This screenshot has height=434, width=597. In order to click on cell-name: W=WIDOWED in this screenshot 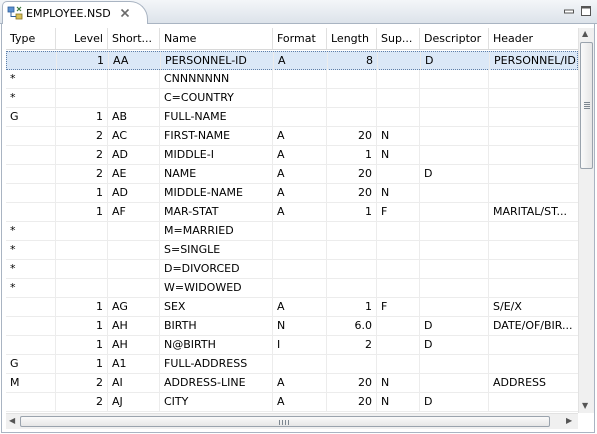, I will do `click(216, 288)`.